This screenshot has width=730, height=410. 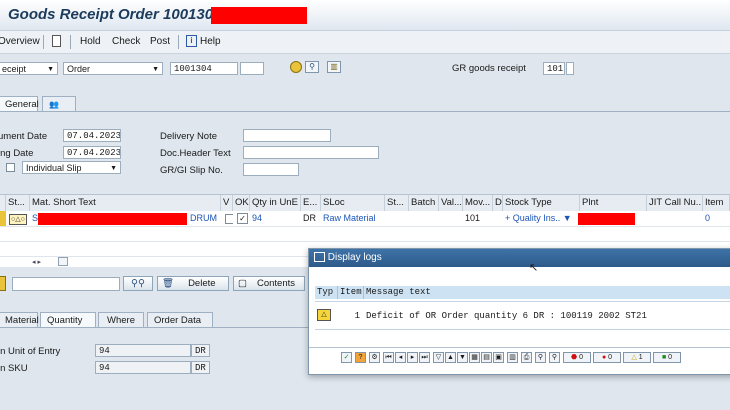 What do you see at coordinates (424, 357) in the screenshot?
I see `last-page-icon: ⏭` at bounding box center [424, 357].